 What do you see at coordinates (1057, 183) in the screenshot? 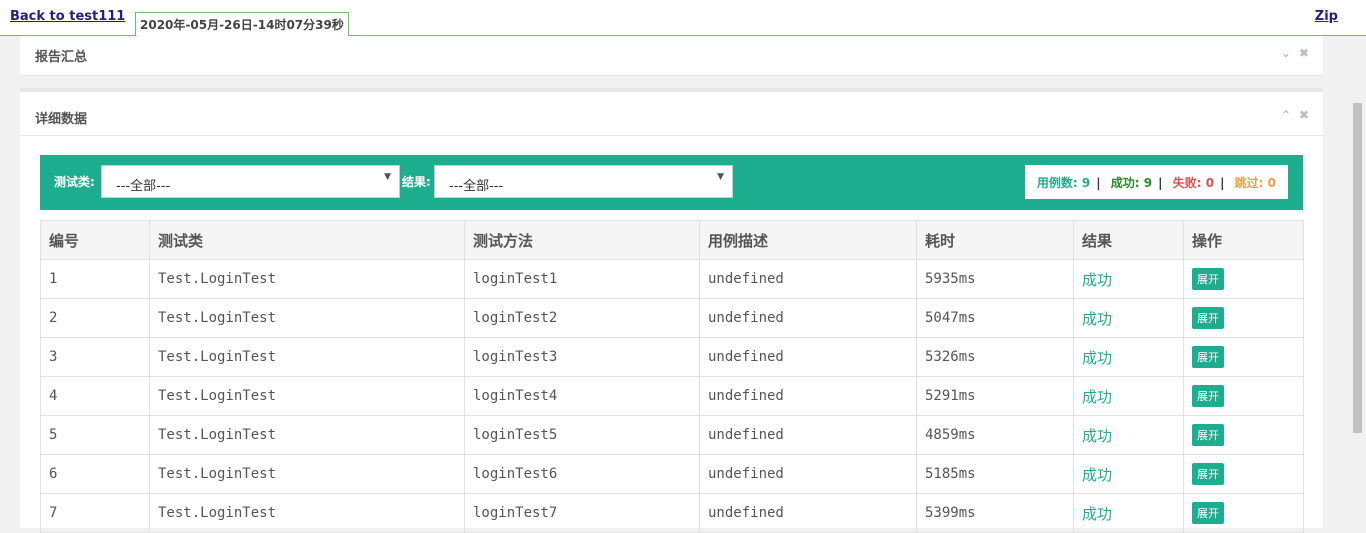
I see `total-label: 用例数:` at bounding box center [1057, 183].